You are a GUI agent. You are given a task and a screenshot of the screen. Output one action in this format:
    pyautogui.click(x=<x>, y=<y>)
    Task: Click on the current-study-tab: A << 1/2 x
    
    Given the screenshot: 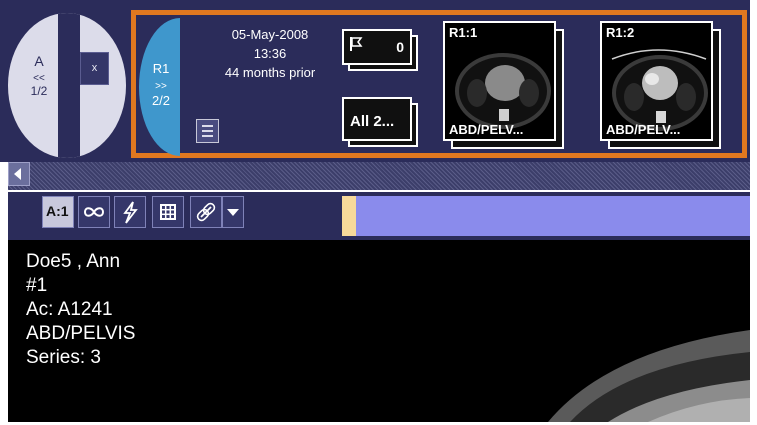 What is the action you would take?
    pyautogui.click(x=67, y=85)
    